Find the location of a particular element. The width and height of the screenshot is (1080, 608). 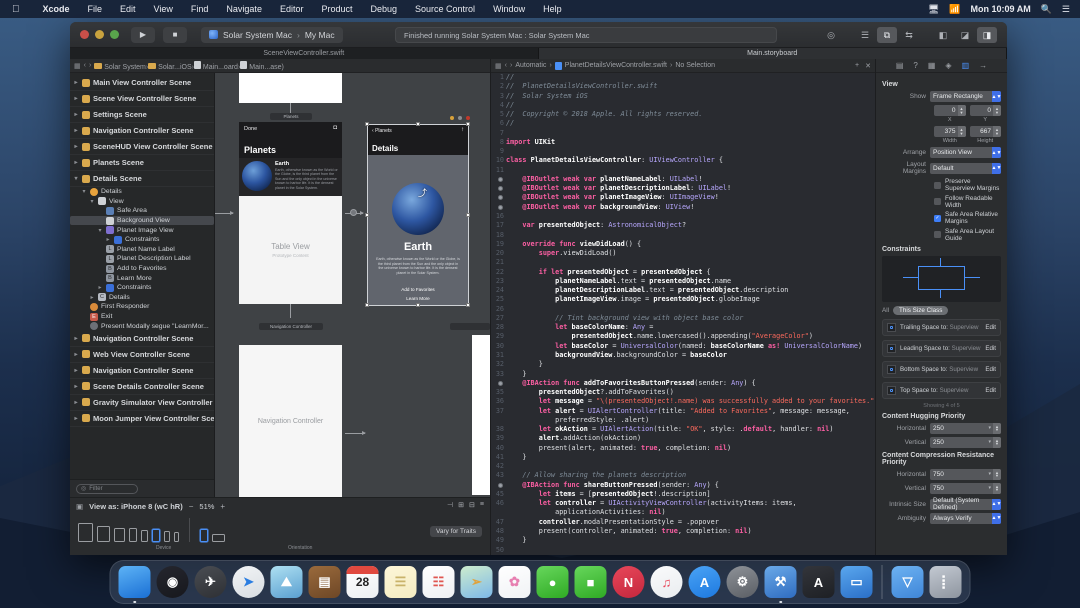

breadcrumb-segment: Solar System is located at coordinates (124, 67).